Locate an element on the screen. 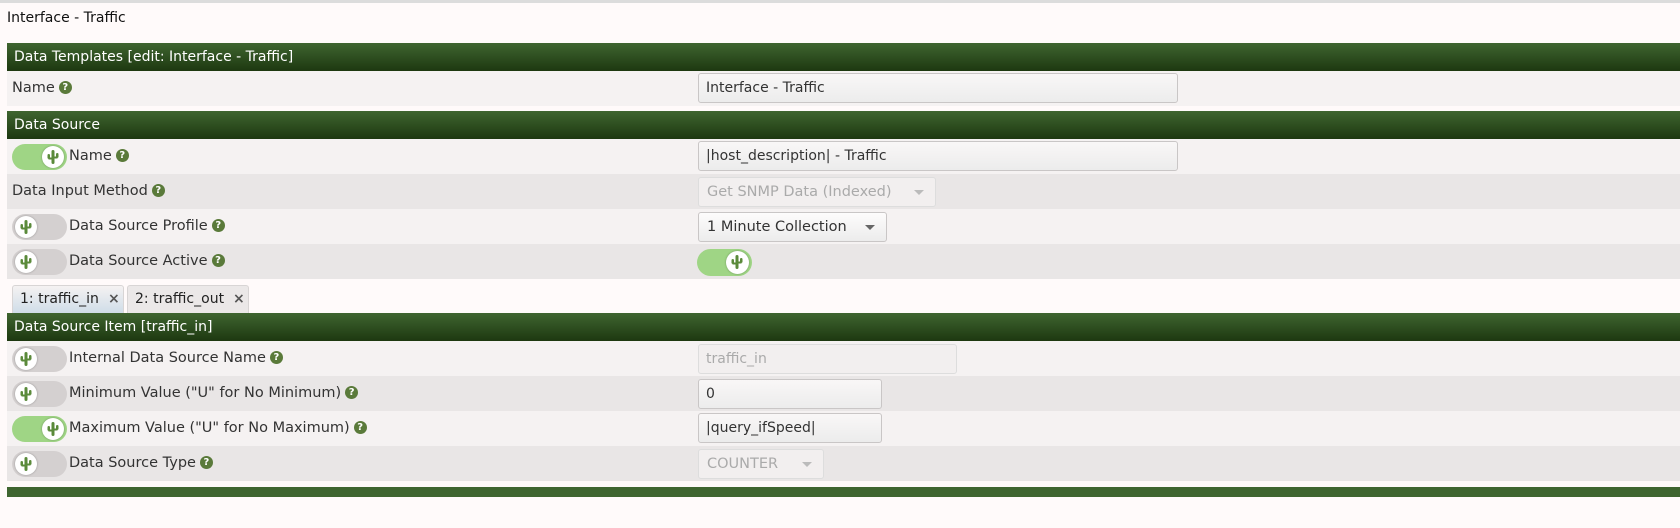 This screenshot has width=1680, height=528. max-value-input: |query_ifSpeed| is located at coordinates (790, 428).